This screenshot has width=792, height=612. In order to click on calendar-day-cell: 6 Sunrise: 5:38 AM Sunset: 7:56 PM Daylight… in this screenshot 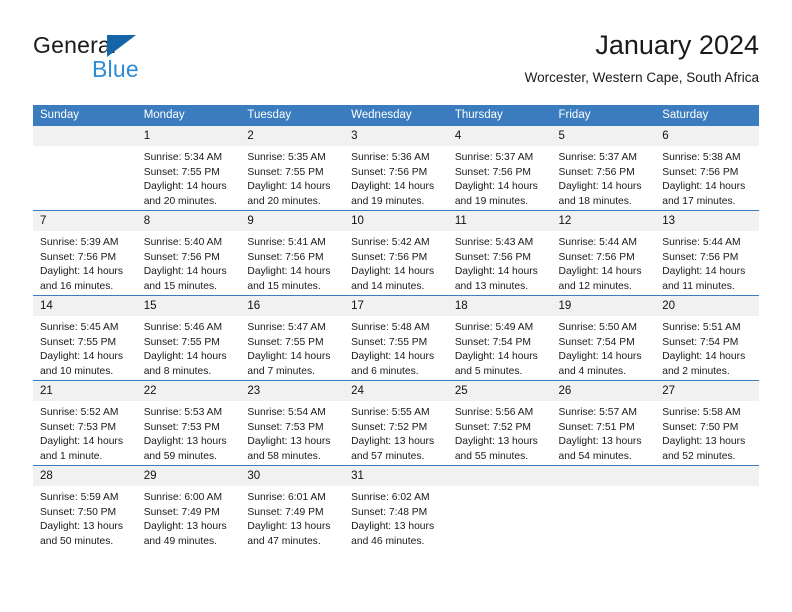, I will do `click(707, 168)`.